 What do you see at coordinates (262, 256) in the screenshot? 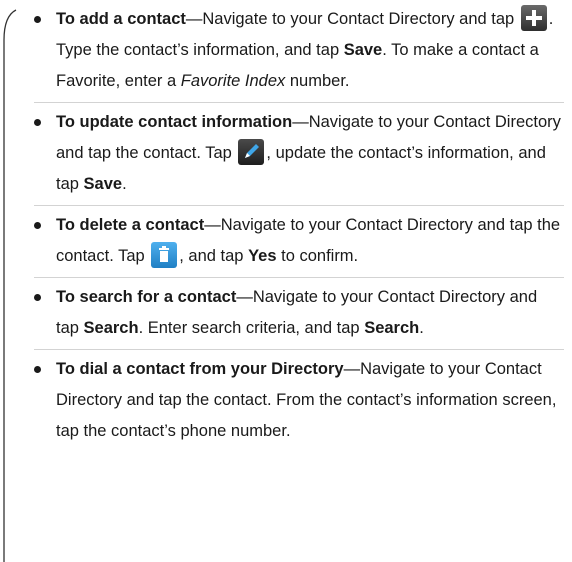
I see `yes-label: Yes` at bounding box center [262, 256].